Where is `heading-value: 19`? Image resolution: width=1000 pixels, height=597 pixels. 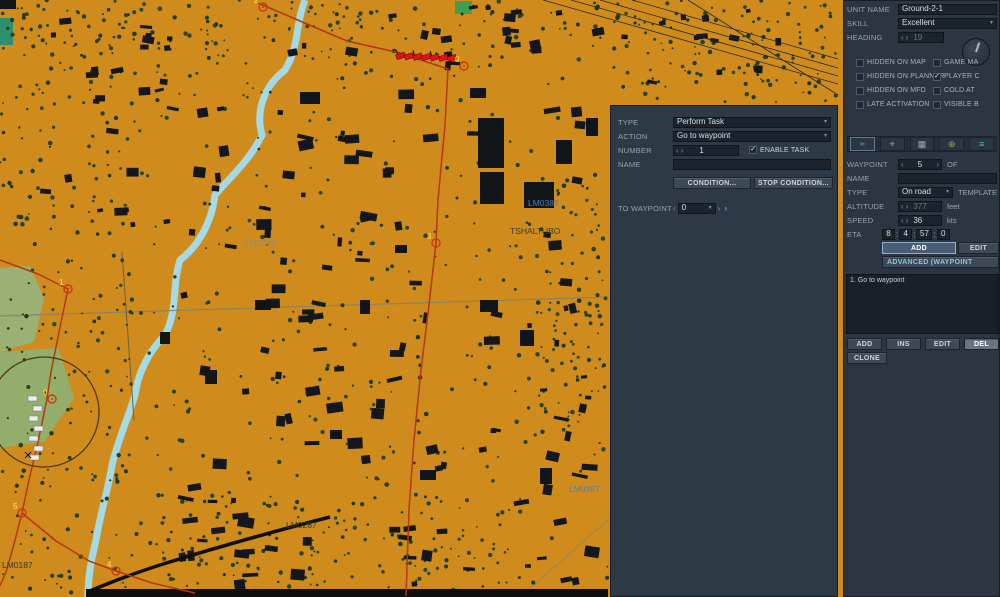
heading-value: 19 is located at coordinates (918, 37).